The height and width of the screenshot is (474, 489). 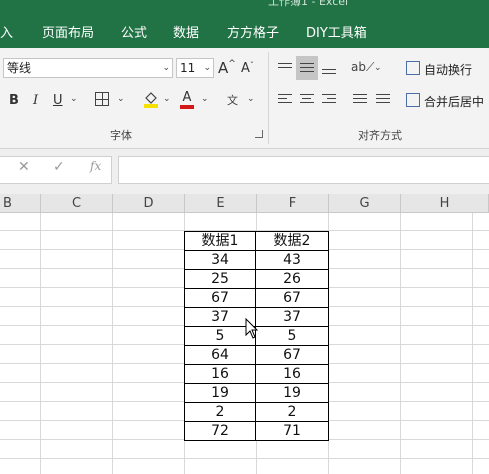 I want to click on column-letter: H, so click(x=444, y=203).